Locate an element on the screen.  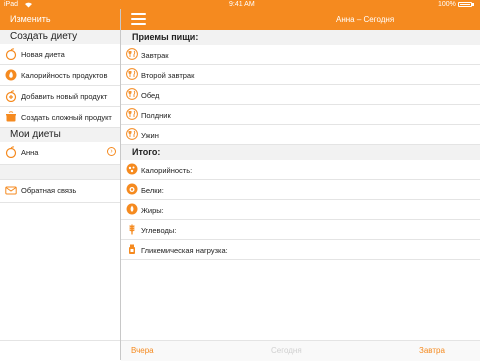
pot-icon is located at coordinates (11, 117).